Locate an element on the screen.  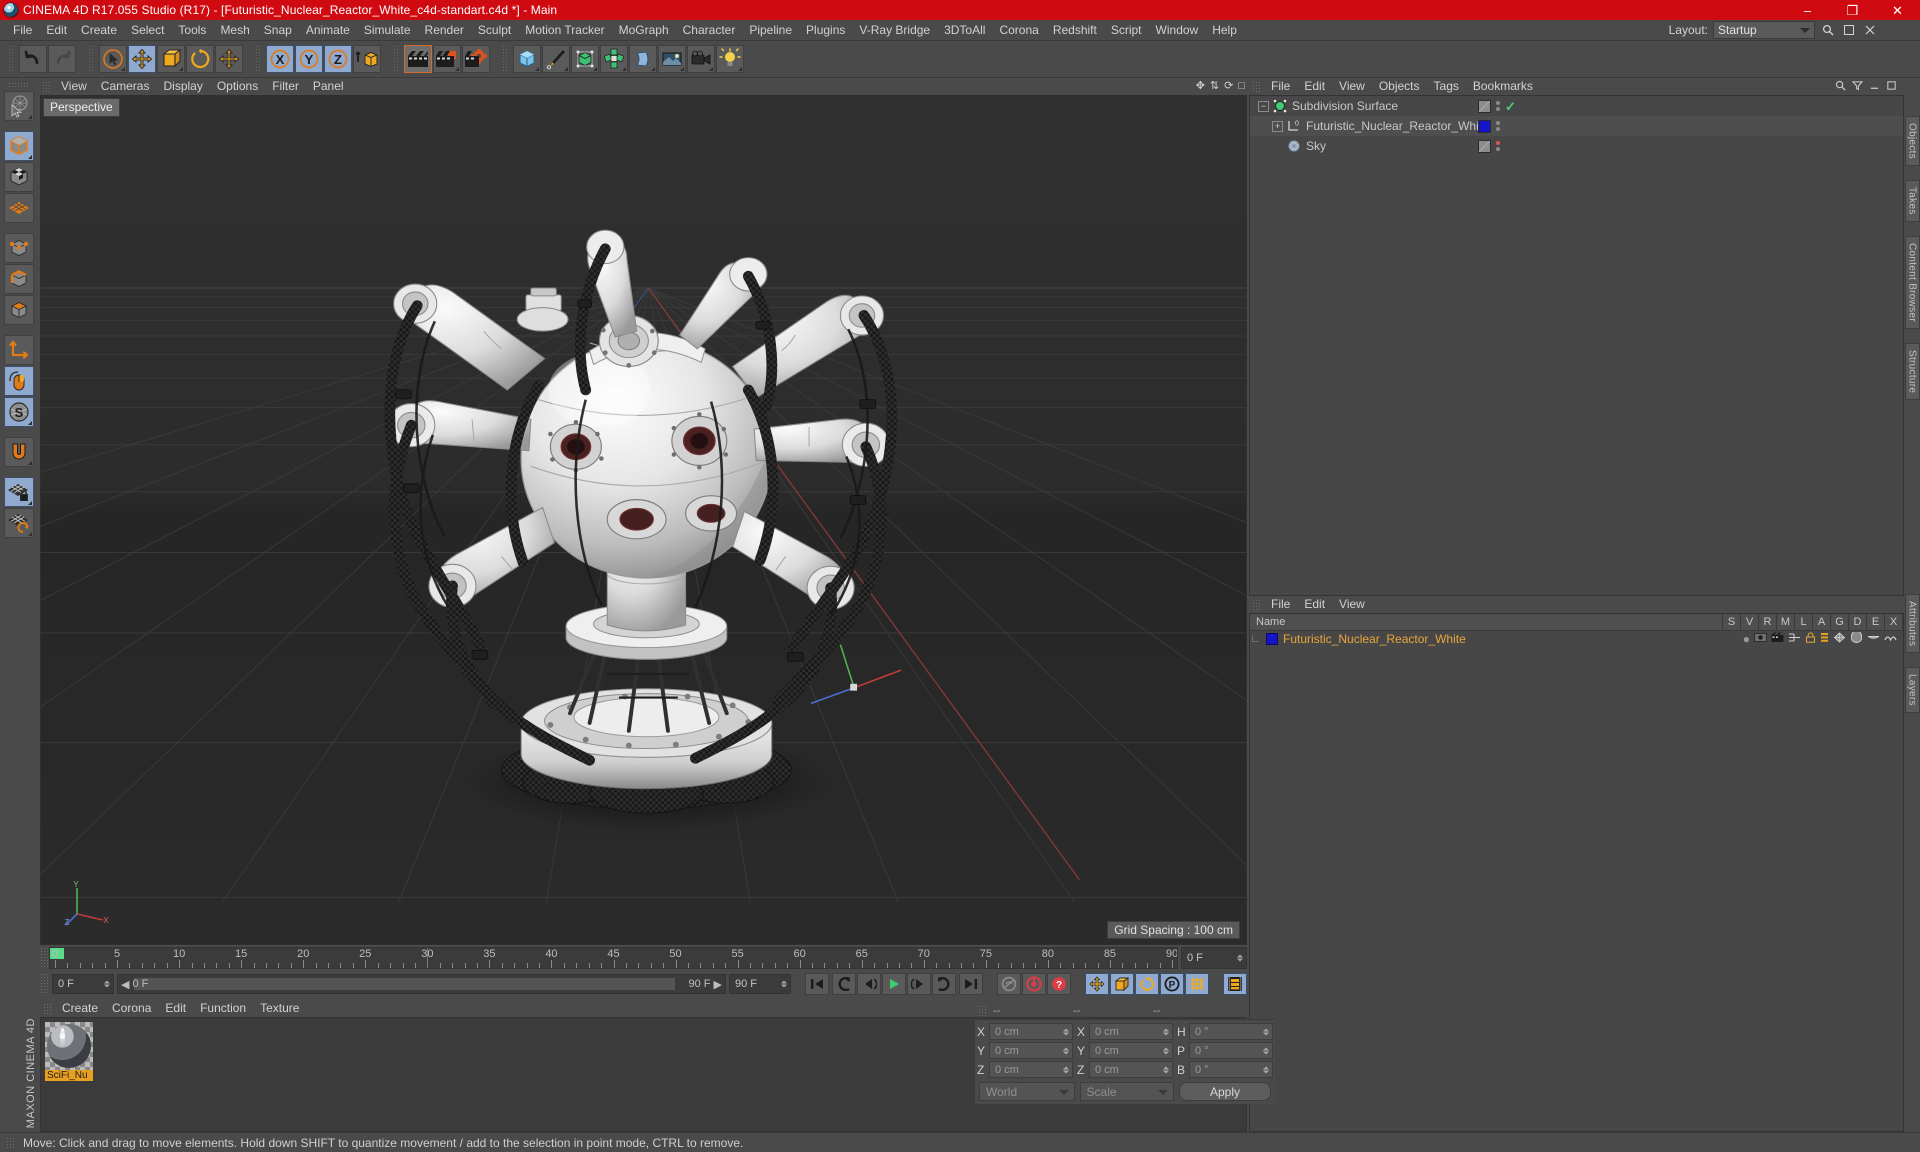
coord-field-rotation-p: P 0 ° is located at coordinates (1225, 1050).